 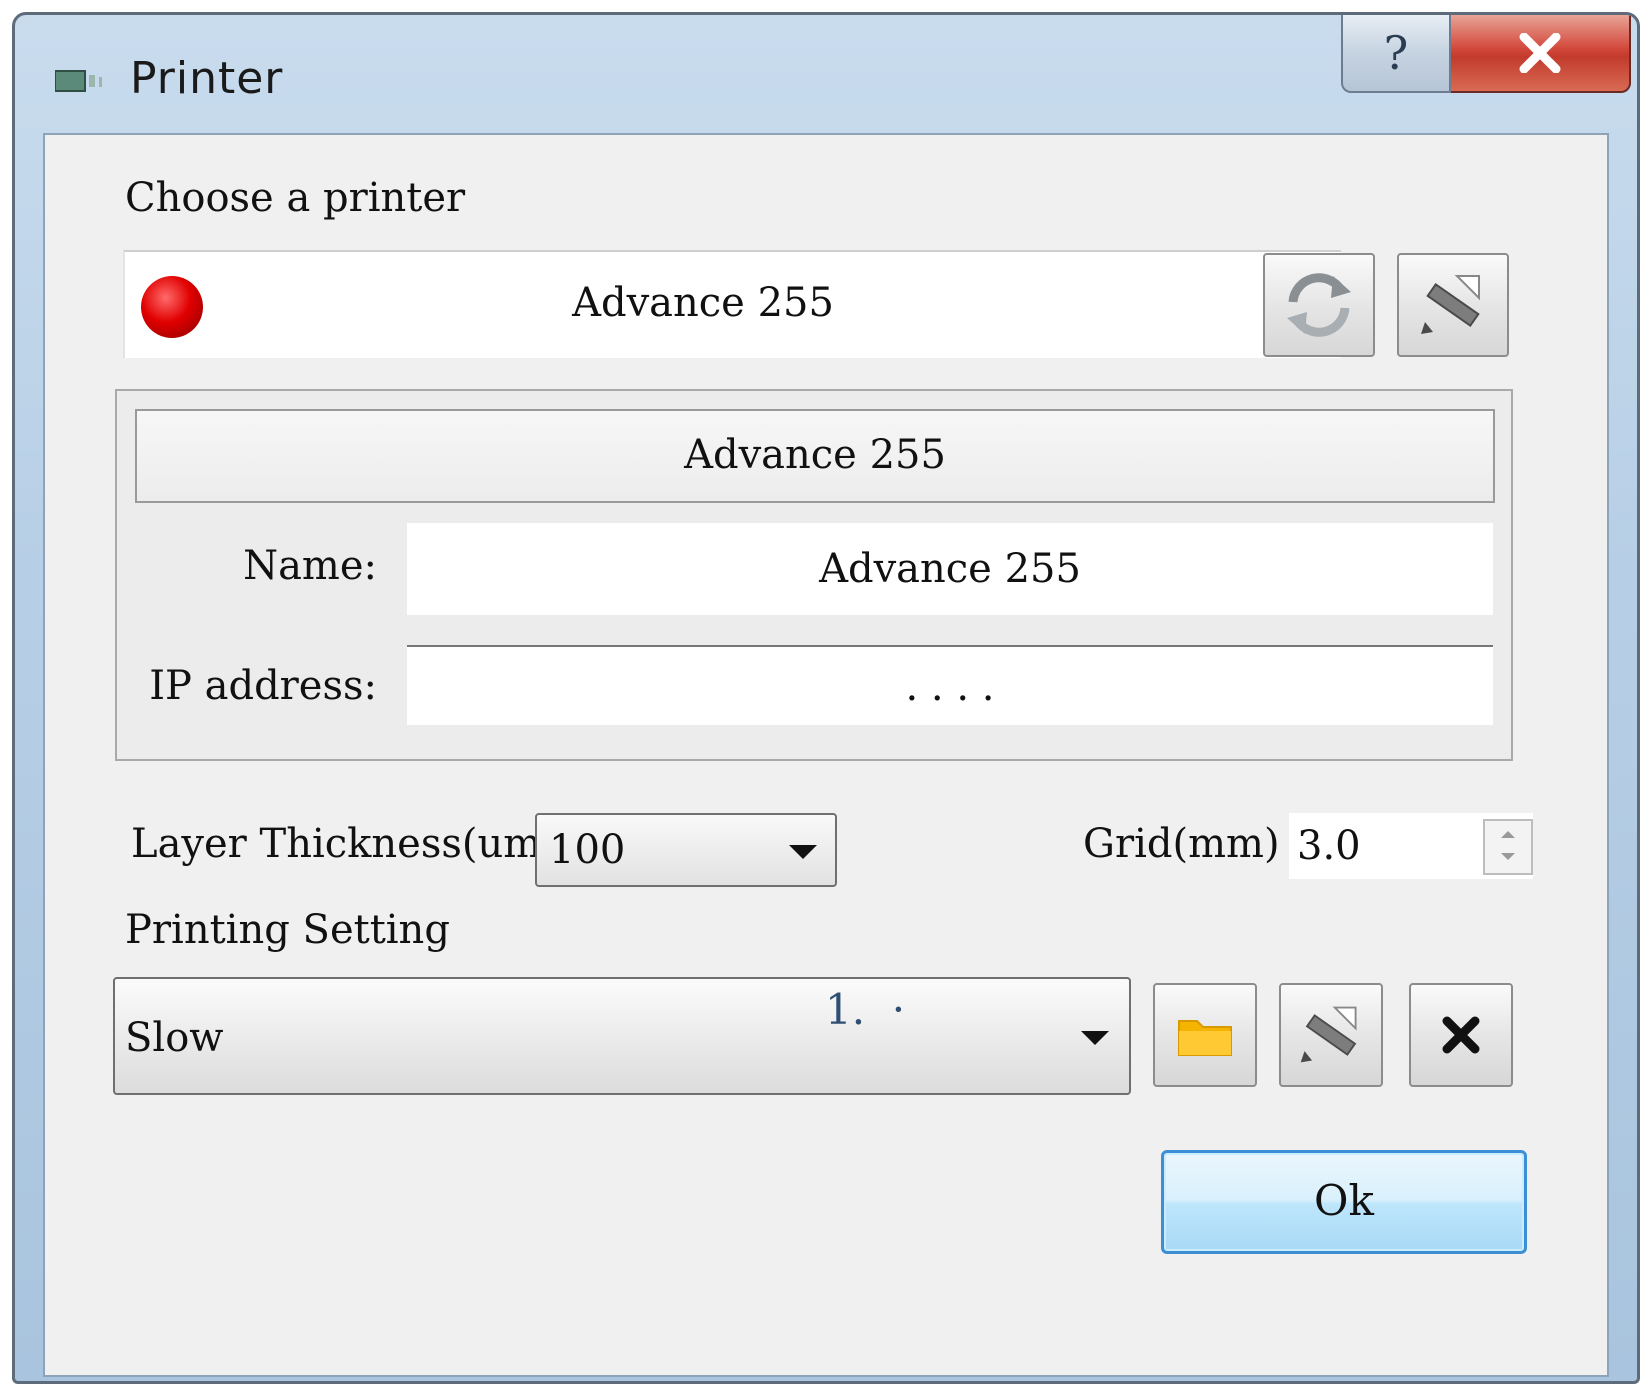 I want to click on close-icon, so click(x=1540, y=53).